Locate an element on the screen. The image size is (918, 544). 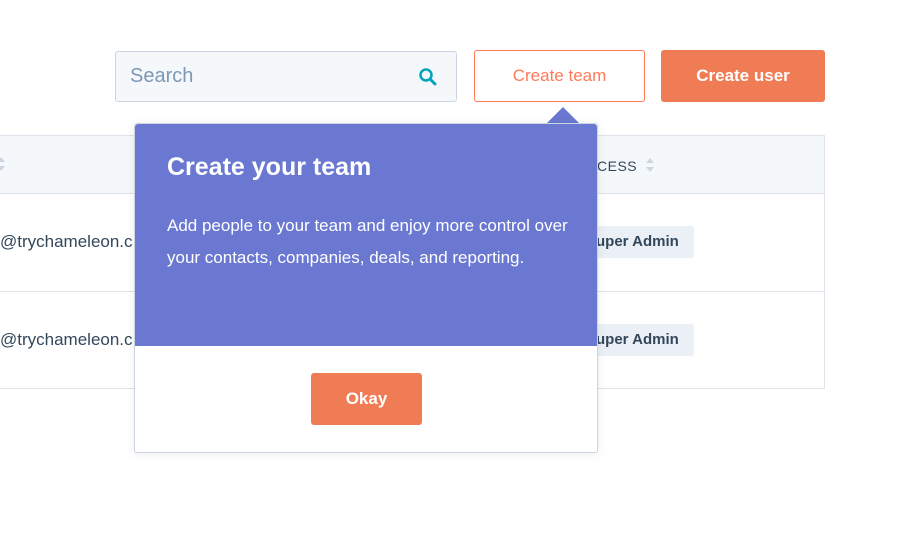
search-input is located at coordinates (261, 76).